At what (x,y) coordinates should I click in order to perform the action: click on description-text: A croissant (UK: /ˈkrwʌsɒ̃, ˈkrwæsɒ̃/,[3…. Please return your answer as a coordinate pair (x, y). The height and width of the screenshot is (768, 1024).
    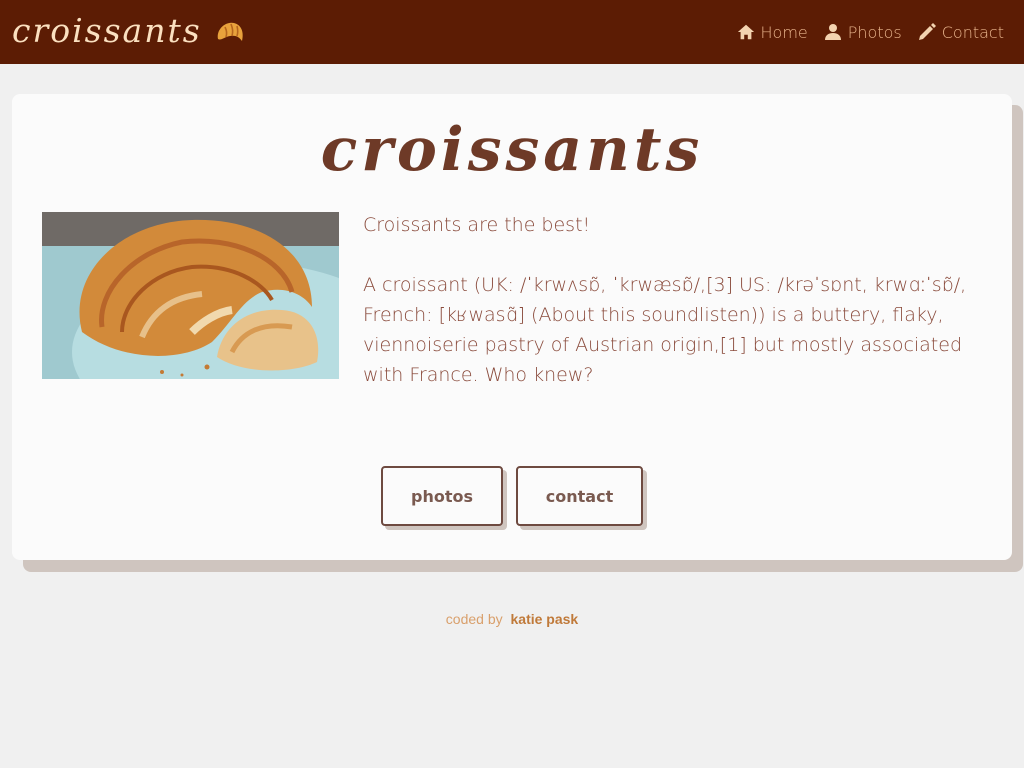
    Looking at the image, I should click on (665, 330).